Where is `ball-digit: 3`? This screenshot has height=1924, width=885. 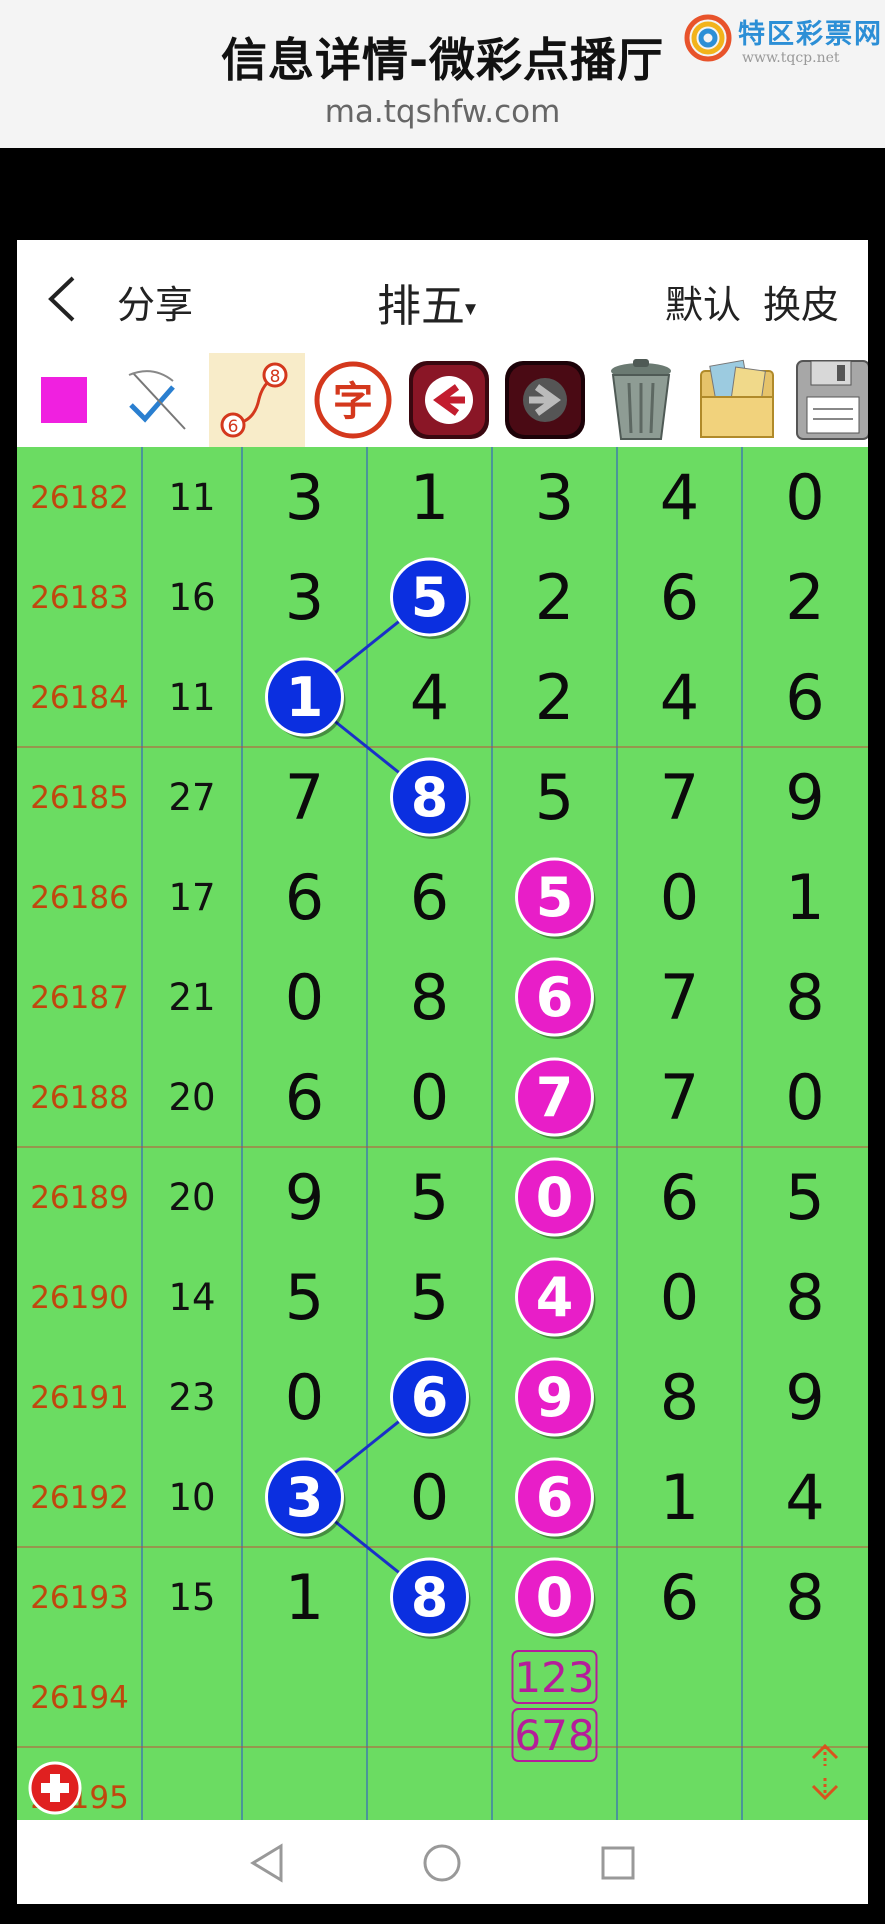 ball-digit: 3 is located at coordinates (305, 1497).